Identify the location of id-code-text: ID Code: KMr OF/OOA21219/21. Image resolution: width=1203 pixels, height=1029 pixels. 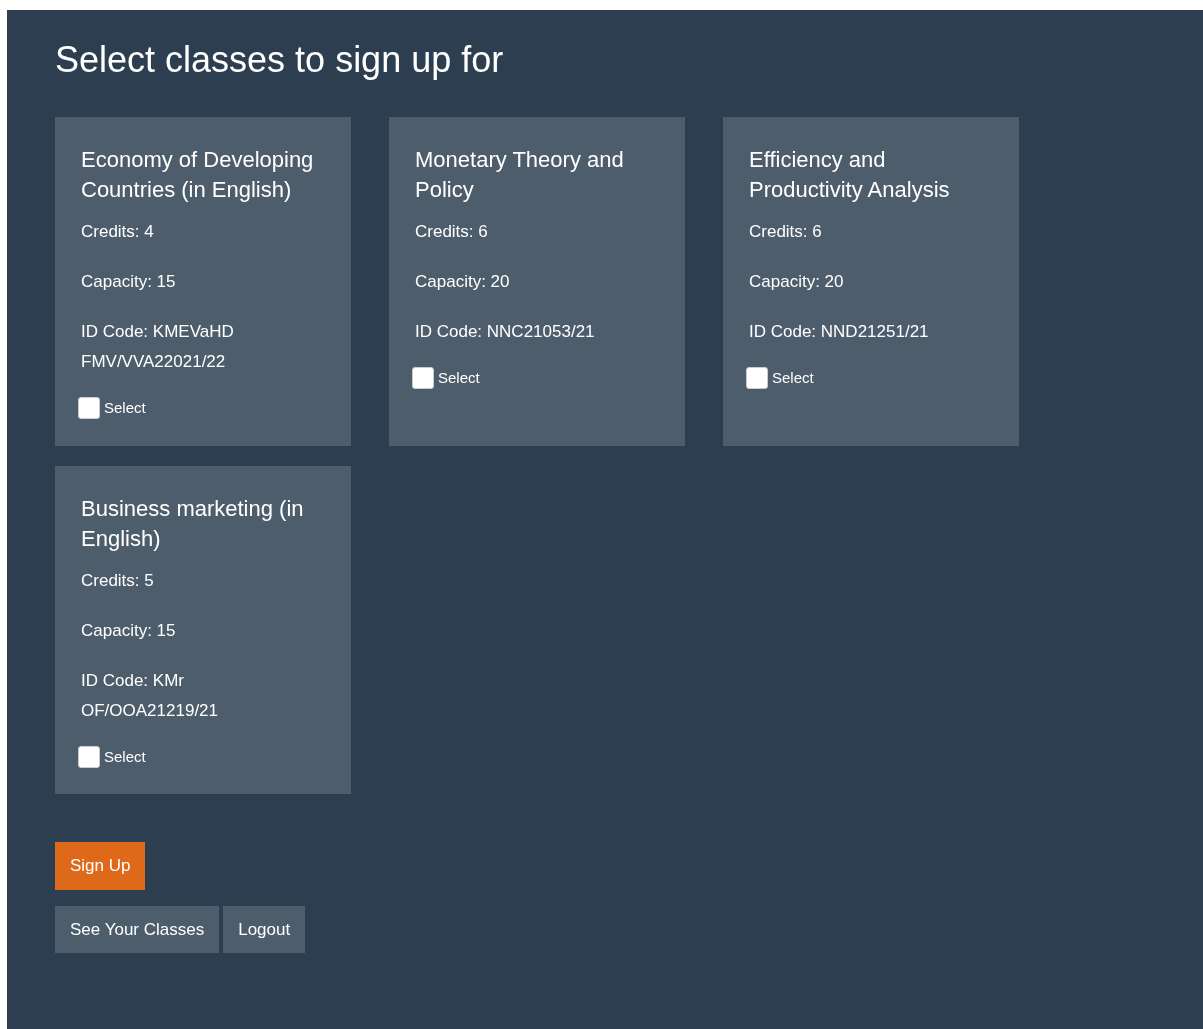
(150, 695).